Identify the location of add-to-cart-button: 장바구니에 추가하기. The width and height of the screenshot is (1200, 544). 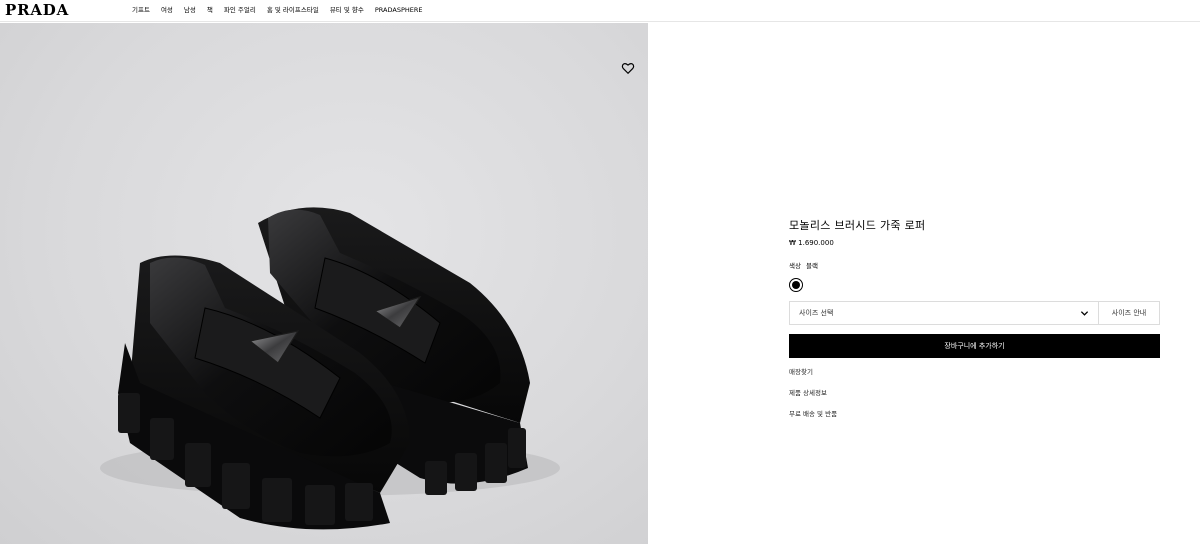
(974, 346).